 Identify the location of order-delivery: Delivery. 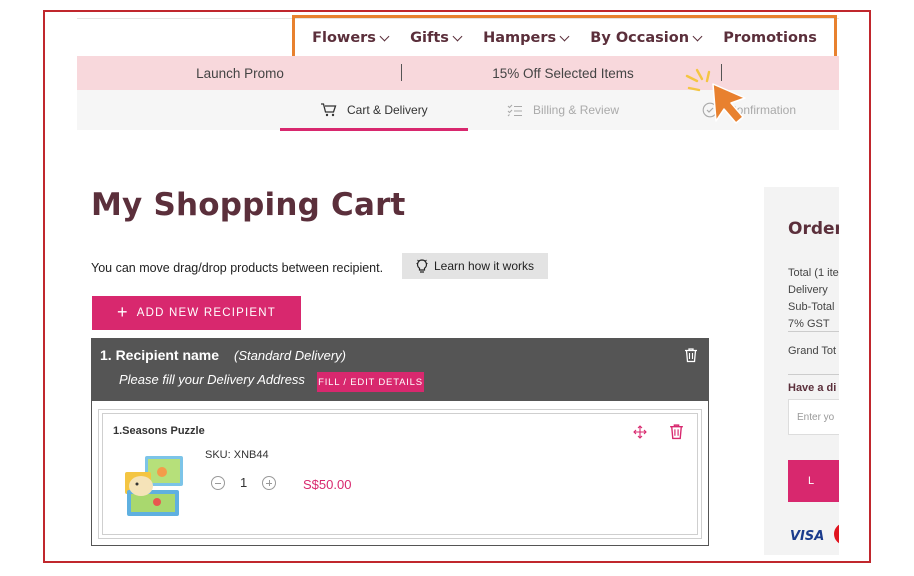
(808, 290).